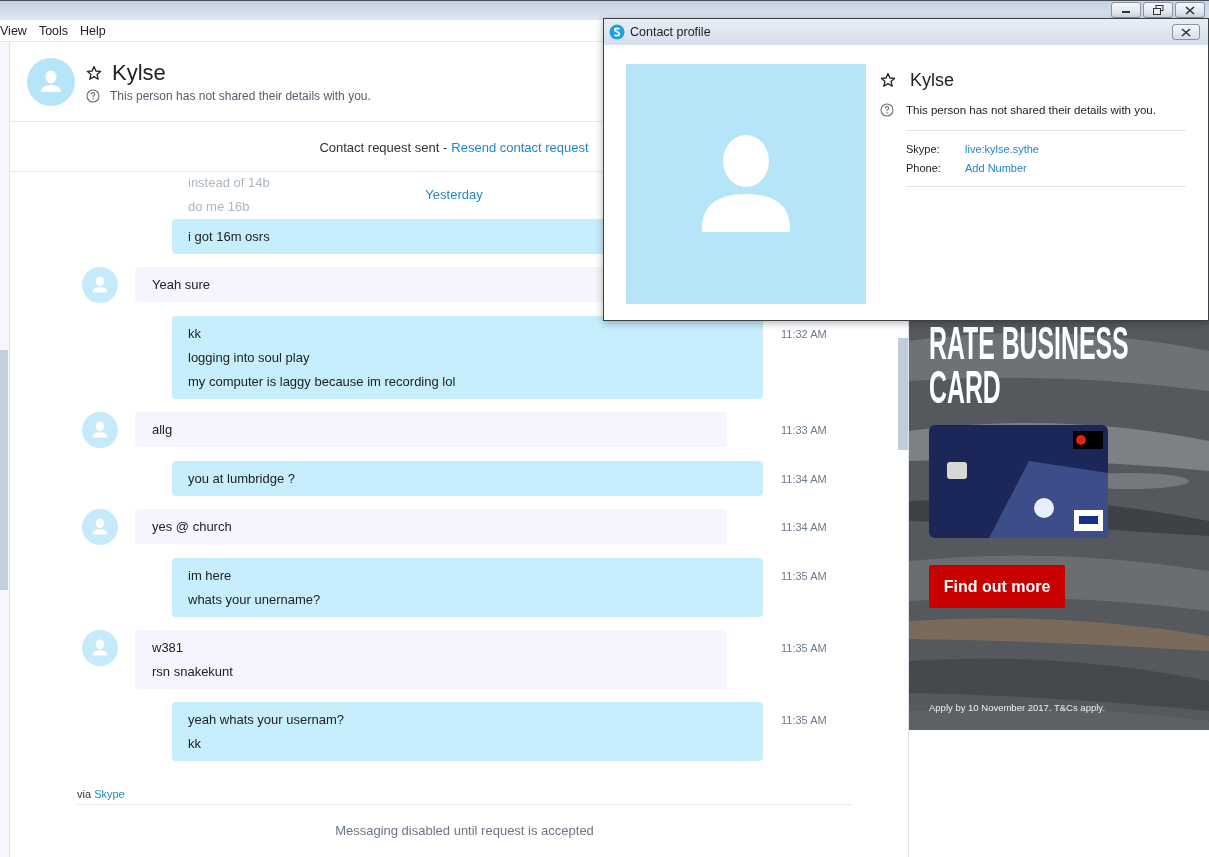 Image resolution: width=1209 pixels, height=857 pixels. I want to click on field-link: Add Number, so click(1075, 168).